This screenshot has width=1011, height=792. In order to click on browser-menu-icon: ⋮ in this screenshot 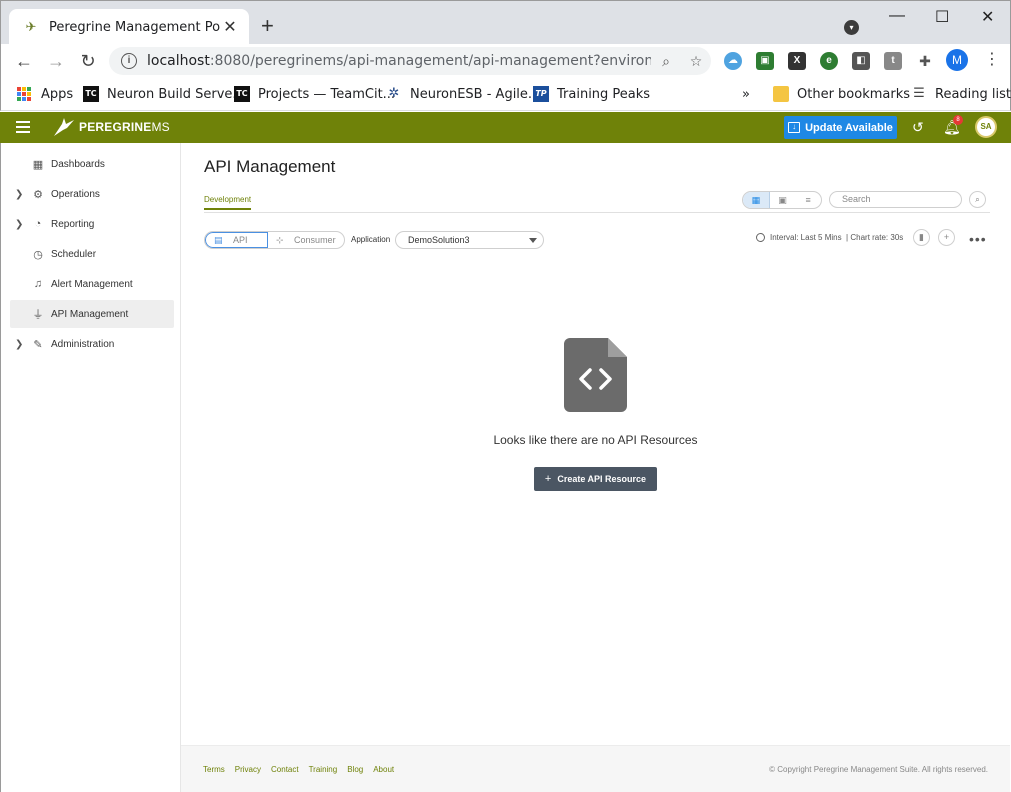, I will do `click(992, 60)`.